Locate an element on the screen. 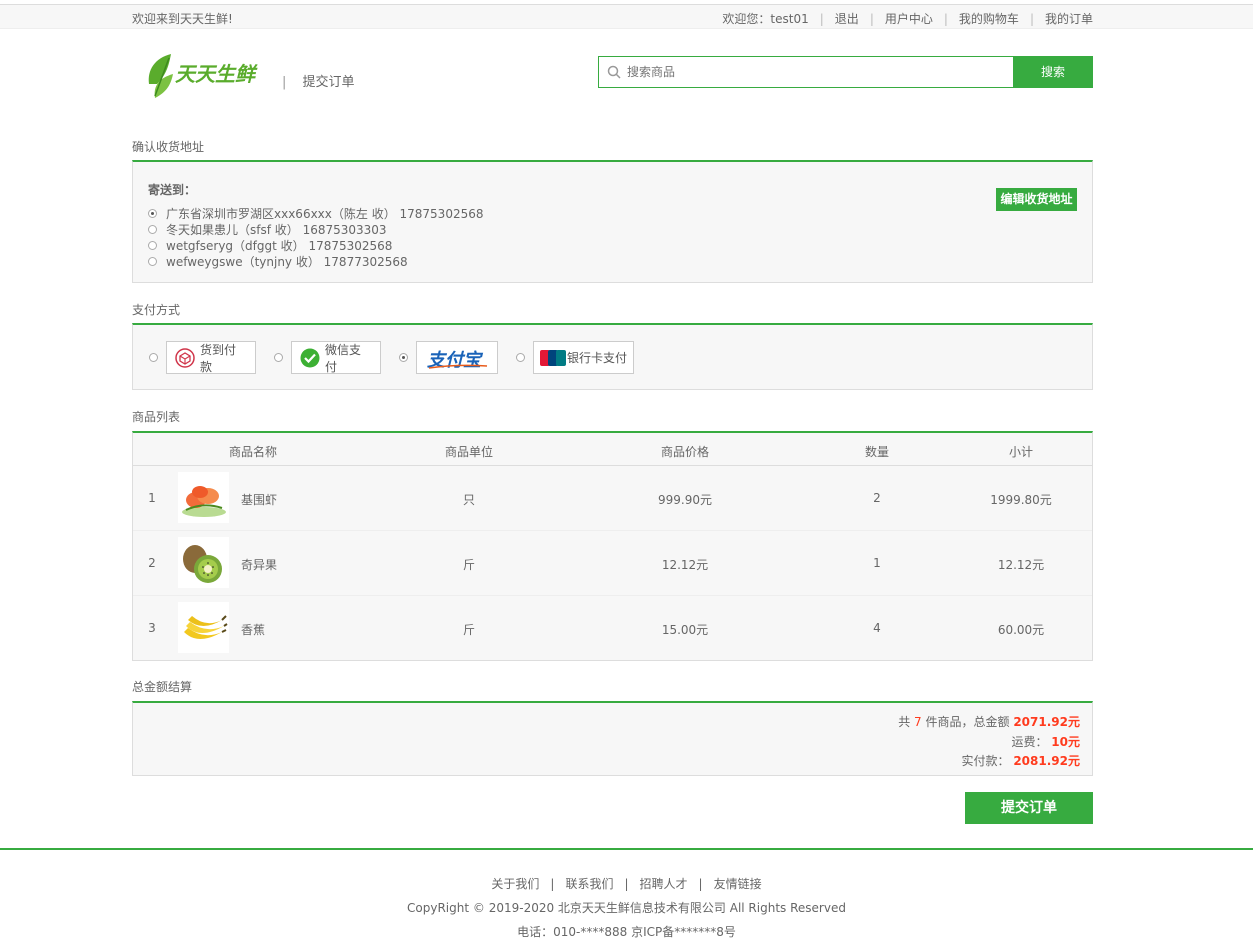 The image size is (1253, 942). payment-option-alipay: 支付宝 is located at coordinates (448, 357).